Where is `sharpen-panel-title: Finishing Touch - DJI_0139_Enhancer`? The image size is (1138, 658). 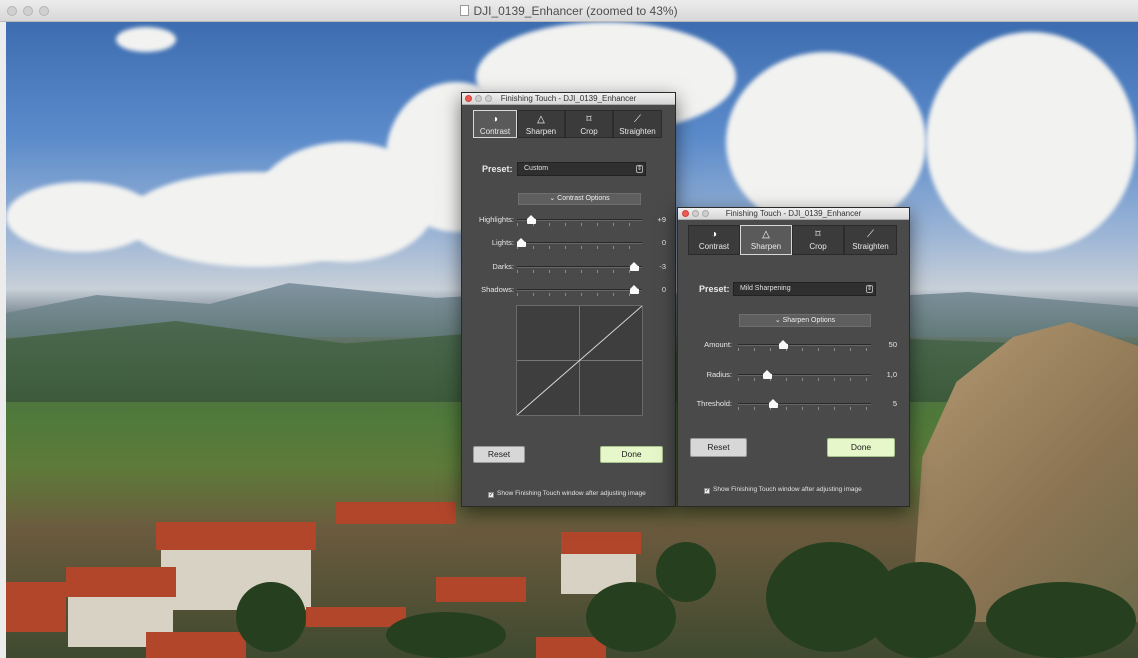 sharpen-panel-title: Finishing Touch - DJI_0139_Enhancer is located at coordinates (793, 213).